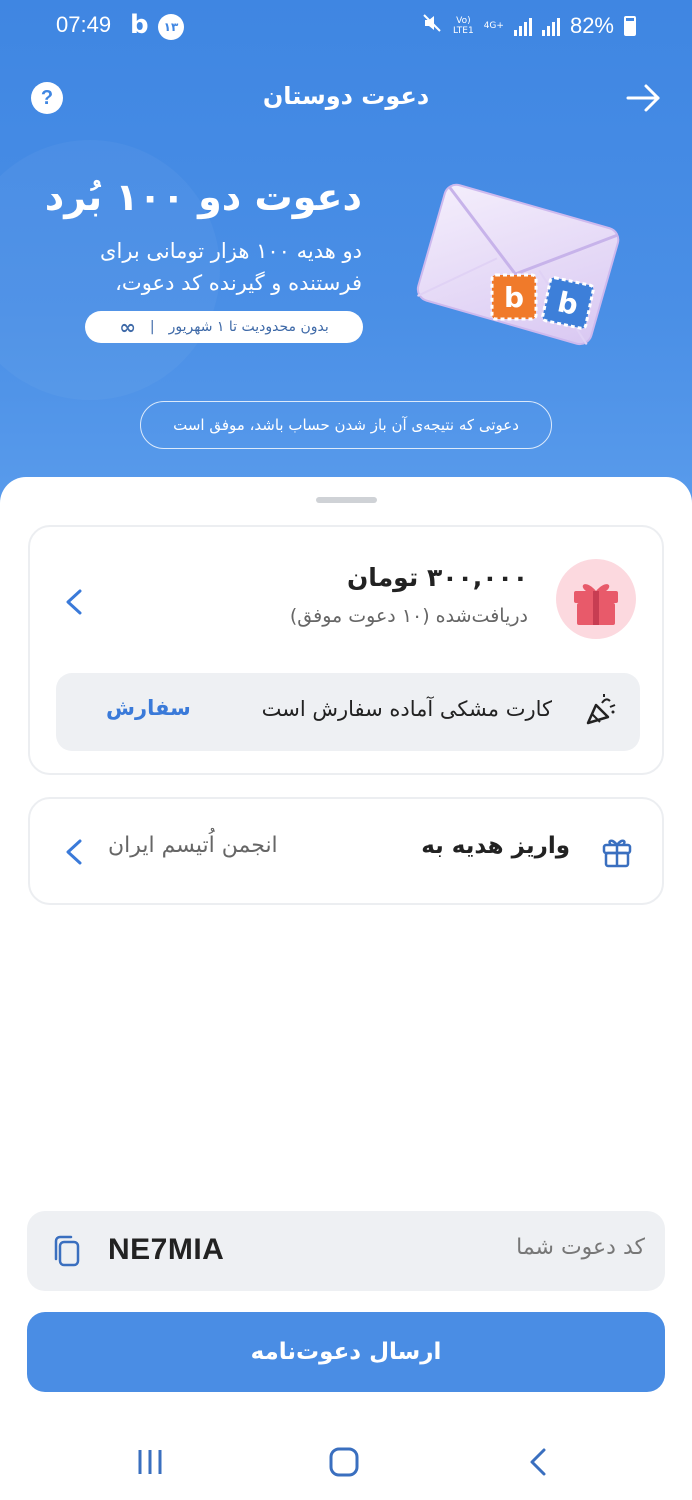 The width and height of the screenshot is (692, 1500). What do you see at coordinates (520, 265) in the screenshot?
I see `envelope-illustration: b b` at bounding box center [520, 265].